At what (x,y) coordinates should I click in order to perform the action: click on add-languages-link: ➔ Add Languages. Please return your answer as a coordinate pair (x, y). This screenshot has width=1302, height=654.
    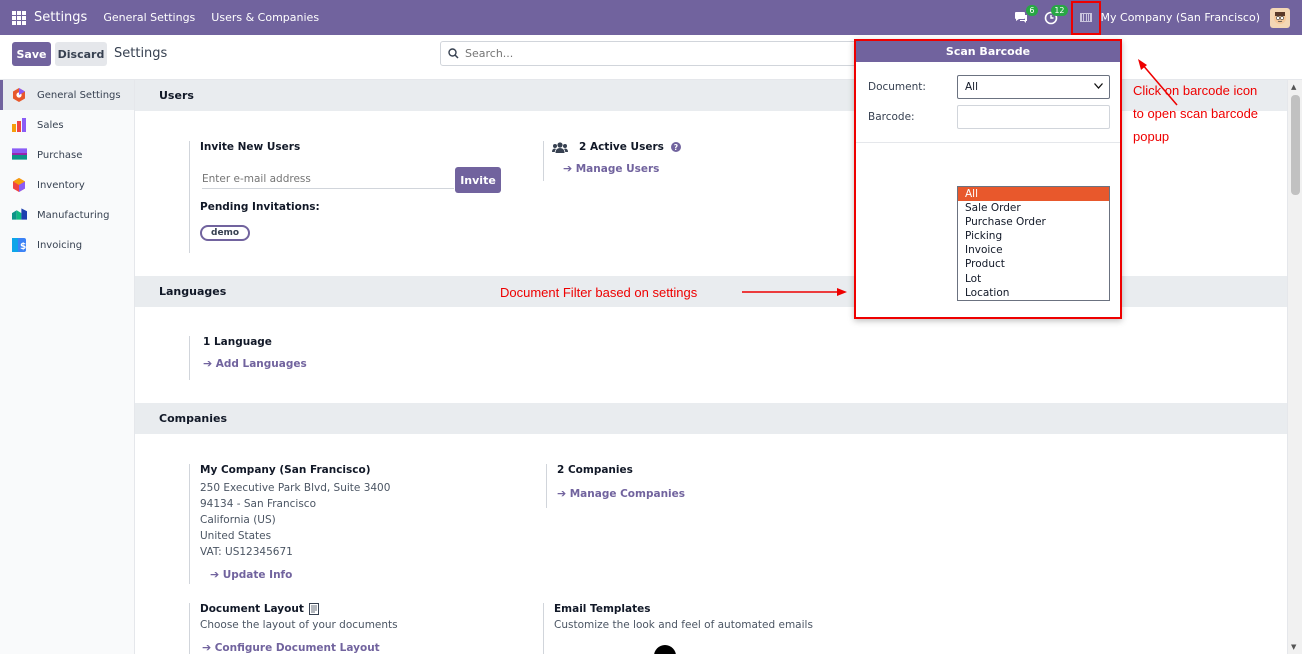
    Looking at the image, I should click on (255, 363).